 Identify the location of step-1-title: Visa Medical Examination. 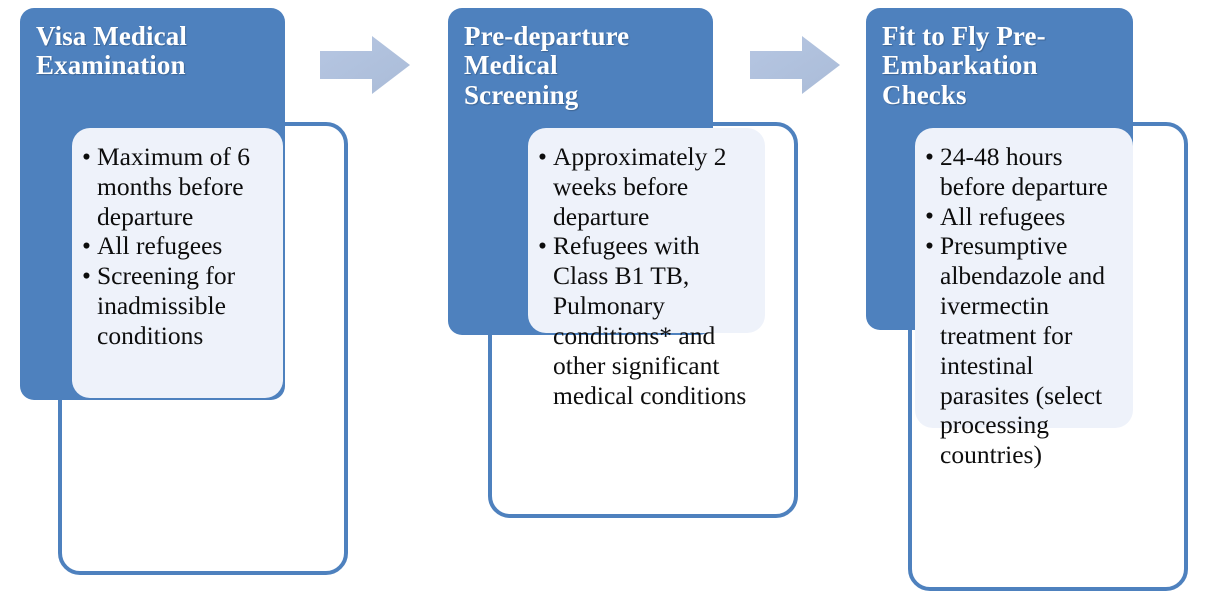
(111, 51).